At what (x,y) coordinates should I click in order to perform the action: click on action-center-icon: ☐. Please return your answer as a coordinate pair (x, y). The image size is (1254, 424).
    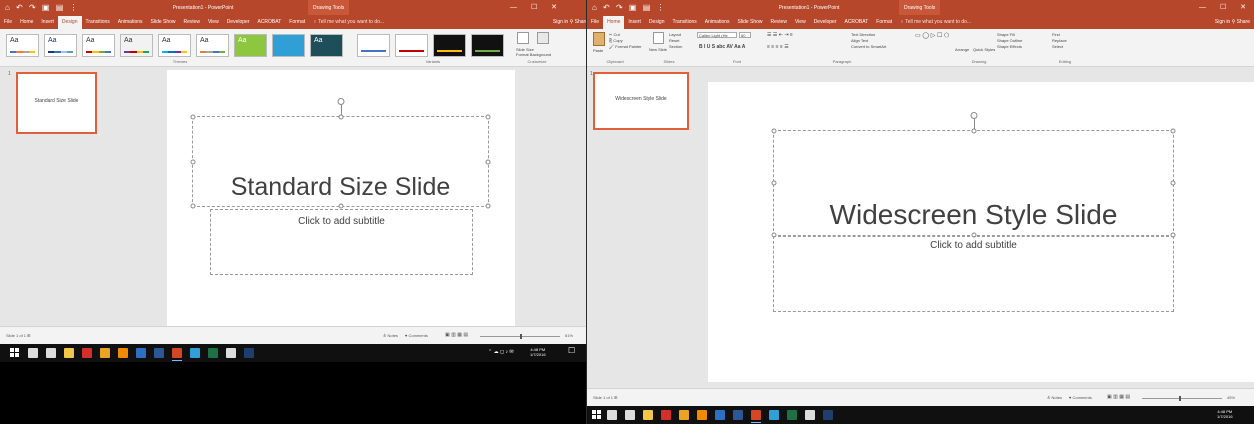
    Looking at the image, I should click on (571, 351).